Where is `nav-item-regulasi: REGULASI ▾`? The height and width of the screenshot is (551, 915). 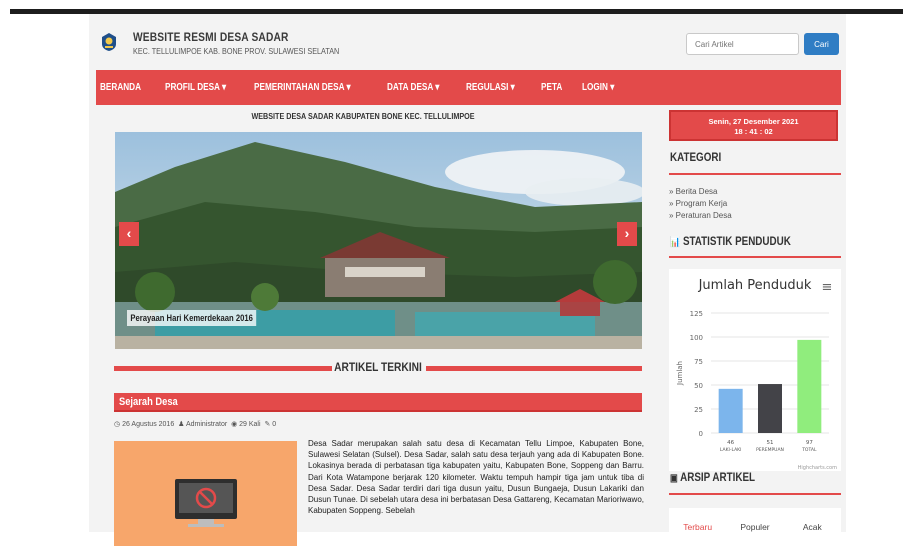 nav-item-regulasi: REGULASI ▾ is located at coordinates (490, 87).